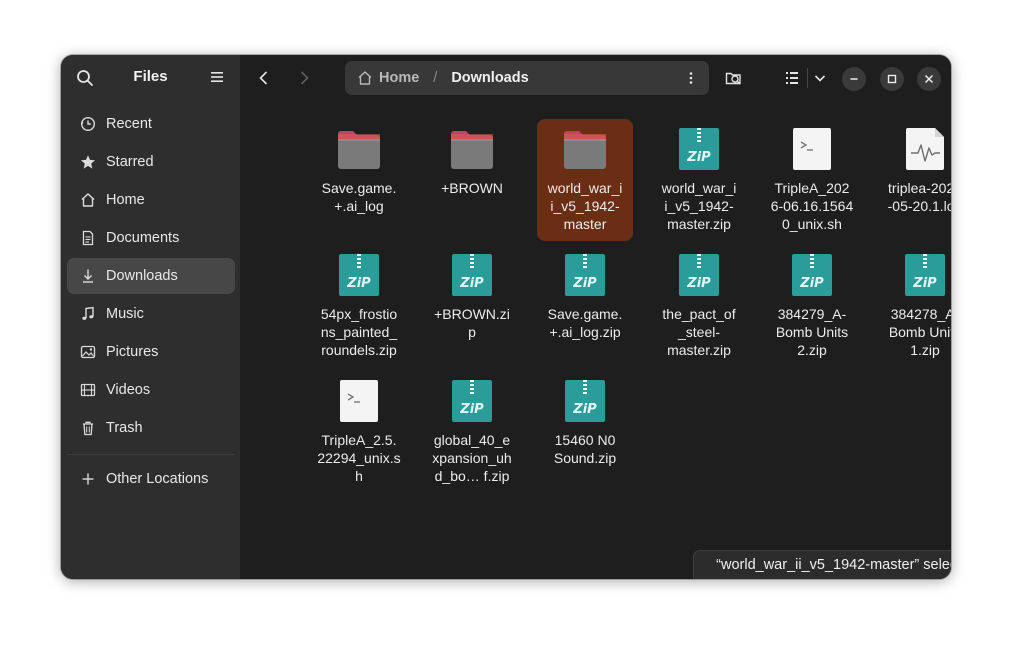  What do you see at coordinates (217, 77) in the screenshot?
I see `hamburger-menu-icon` at bounding box center [217, 77].